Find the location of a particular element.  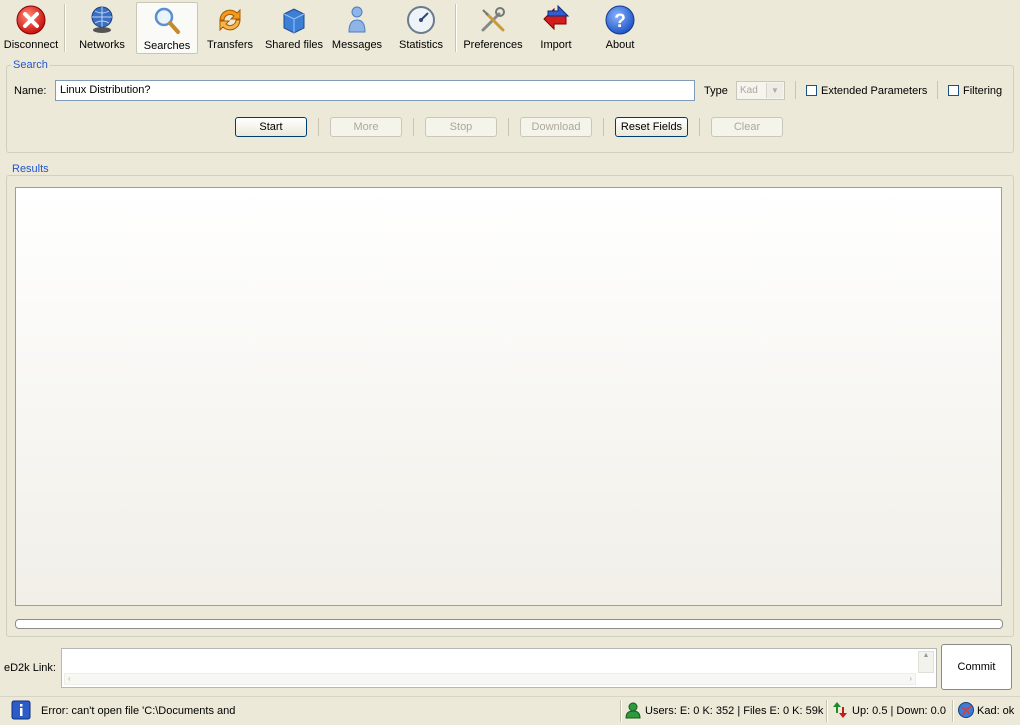

reset-fields-button: Reset Fields is located at coordinates (651, 127).